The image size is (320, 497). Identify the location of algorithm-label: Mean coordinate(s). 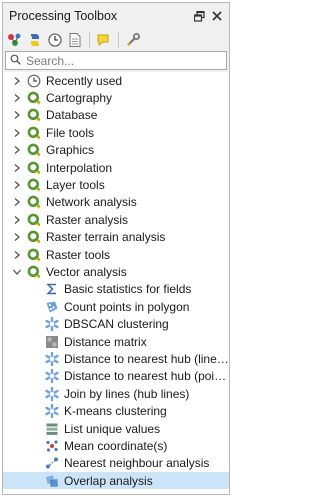
(116, 445).